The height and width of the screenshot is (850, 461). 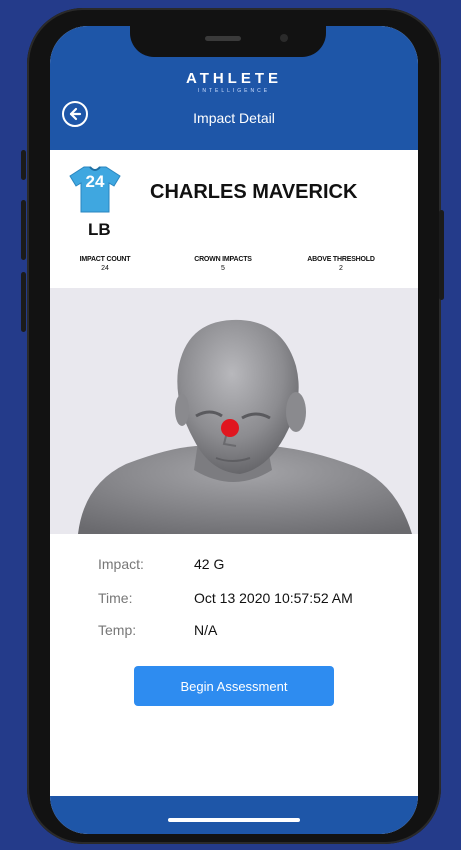 What do you see at coordinates (234, 118) in the screenshot?
I see `page-title: Impact Detail` at bounding box center [234, 118].